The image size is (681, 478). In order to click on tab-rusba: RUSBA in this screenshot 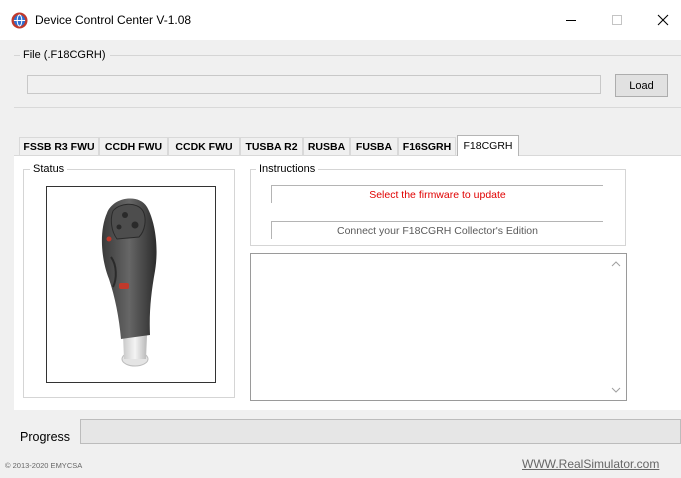, I will do `click(326, 146)`.